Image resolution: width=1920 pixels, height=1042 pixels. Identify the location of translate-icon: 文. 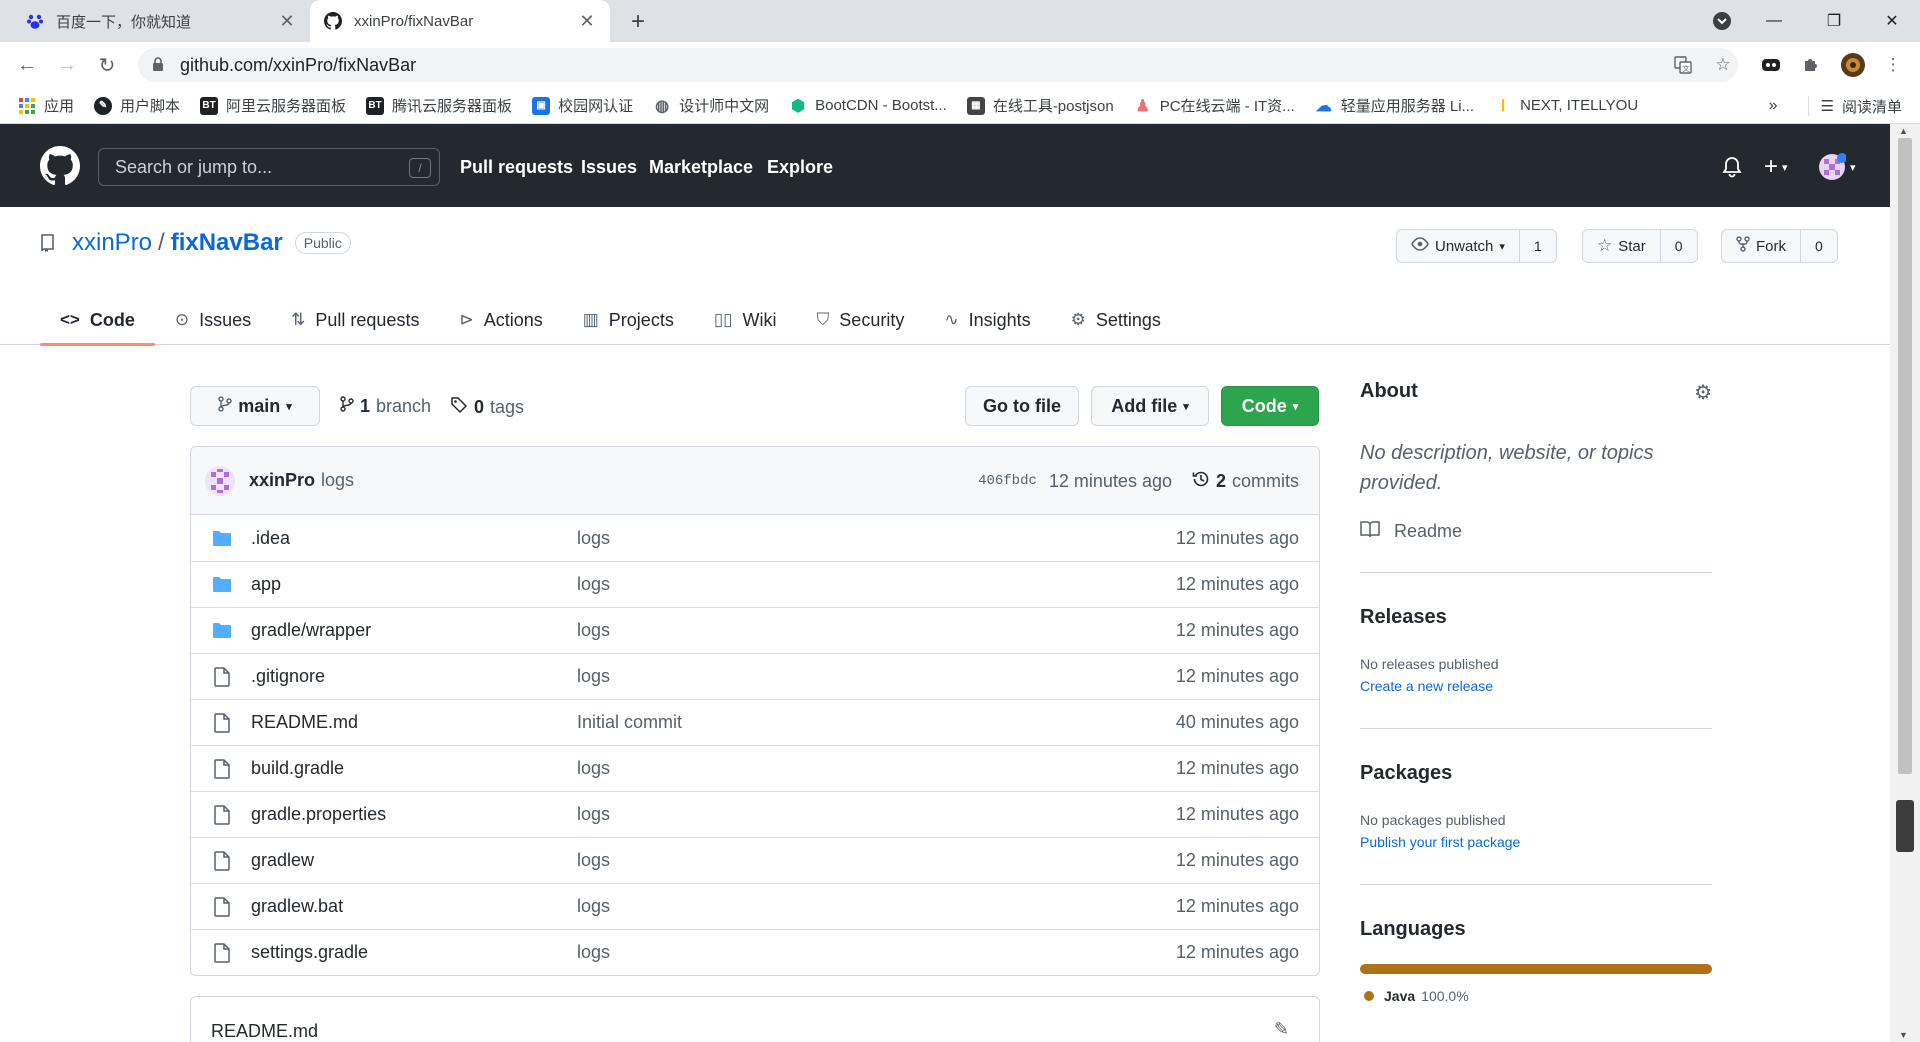
(1683, 65).